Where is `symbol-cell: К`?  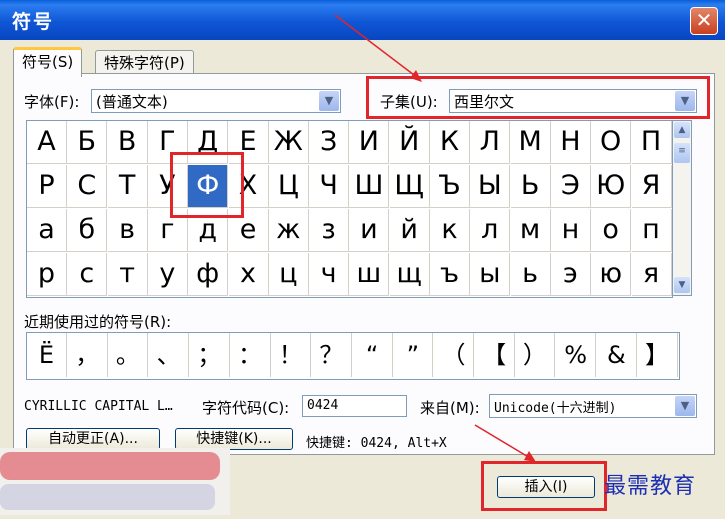 symbol-cell: К is located at coordinates (450, 142).